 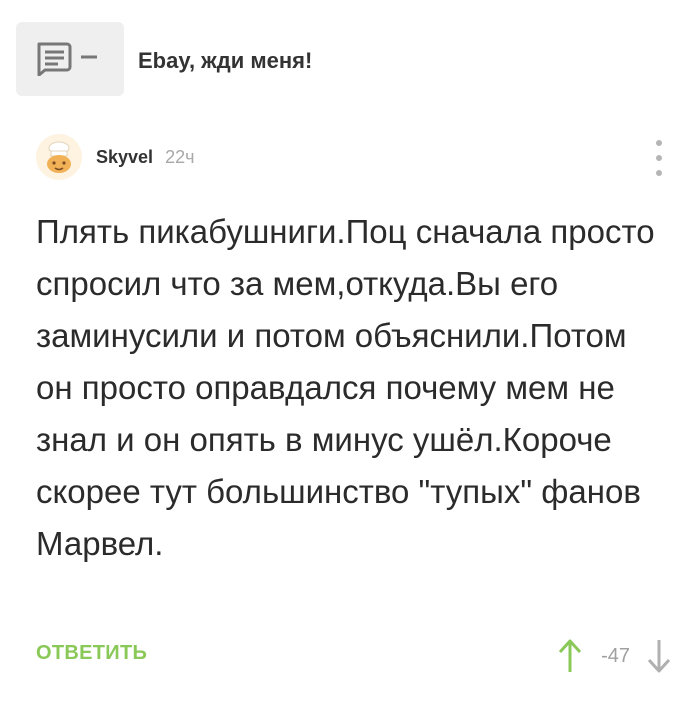 I want to click on comment-time: 22ч, so click(x=180, y=156).